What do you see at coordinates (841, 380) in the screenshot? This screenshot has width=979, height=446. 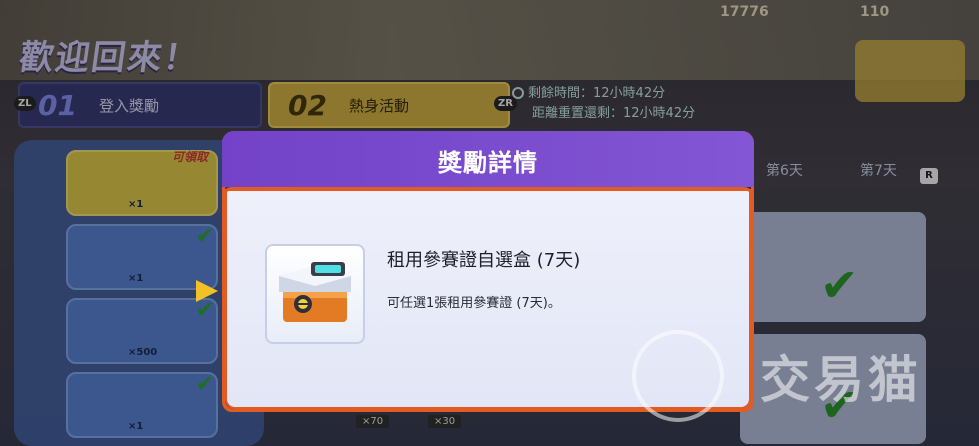 I see `watermark-text: 交易猫` at bounding box center [841, 380].